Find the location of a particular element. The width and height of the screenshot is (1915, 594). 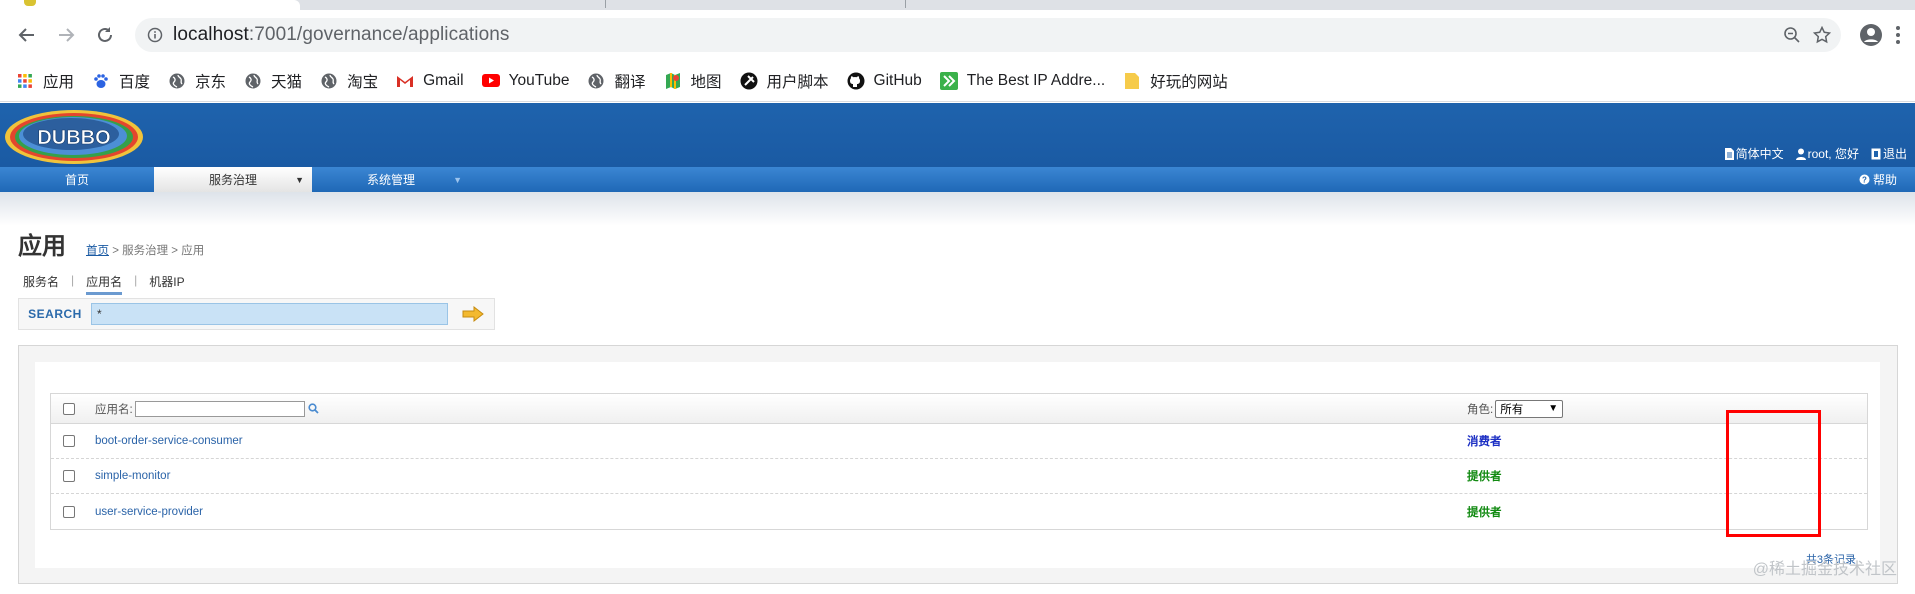

menu-shadow is located at coordinates (957, 209).